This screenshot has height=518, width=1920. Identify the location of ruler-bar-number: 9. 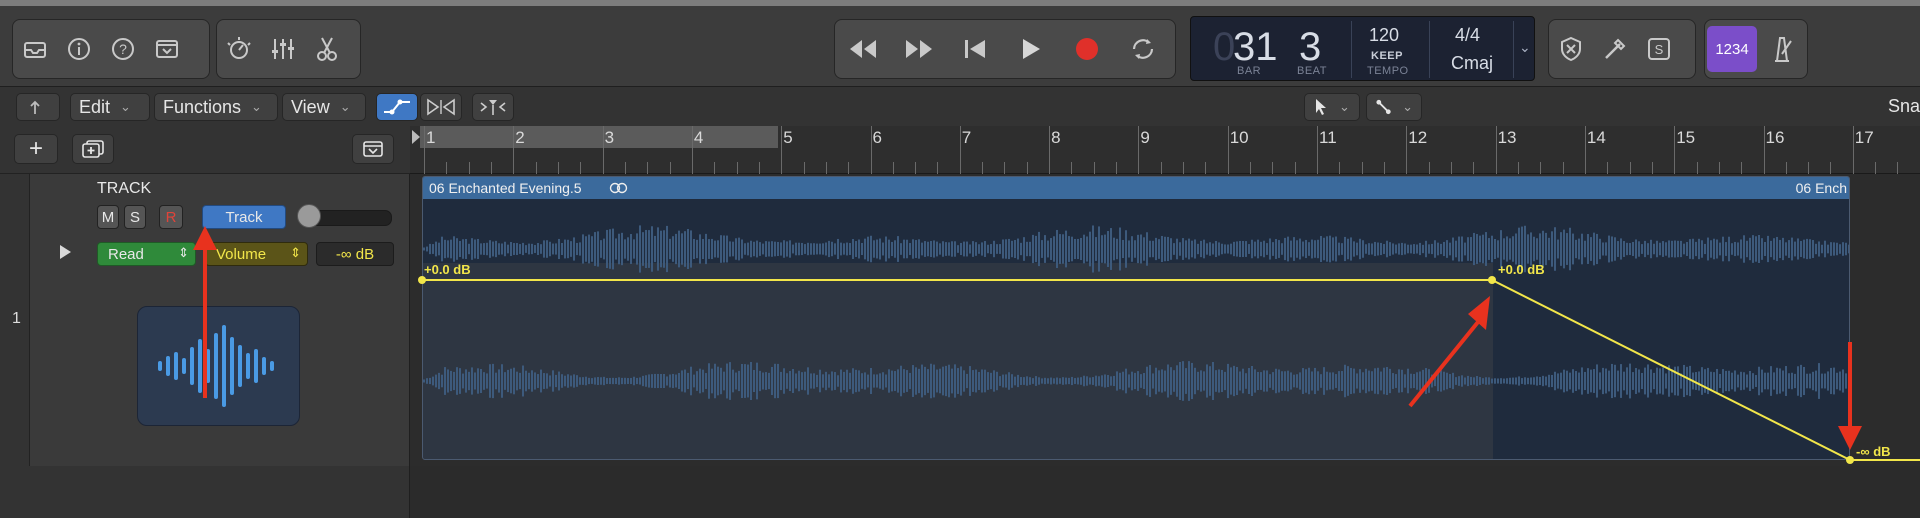
(1145, 137).